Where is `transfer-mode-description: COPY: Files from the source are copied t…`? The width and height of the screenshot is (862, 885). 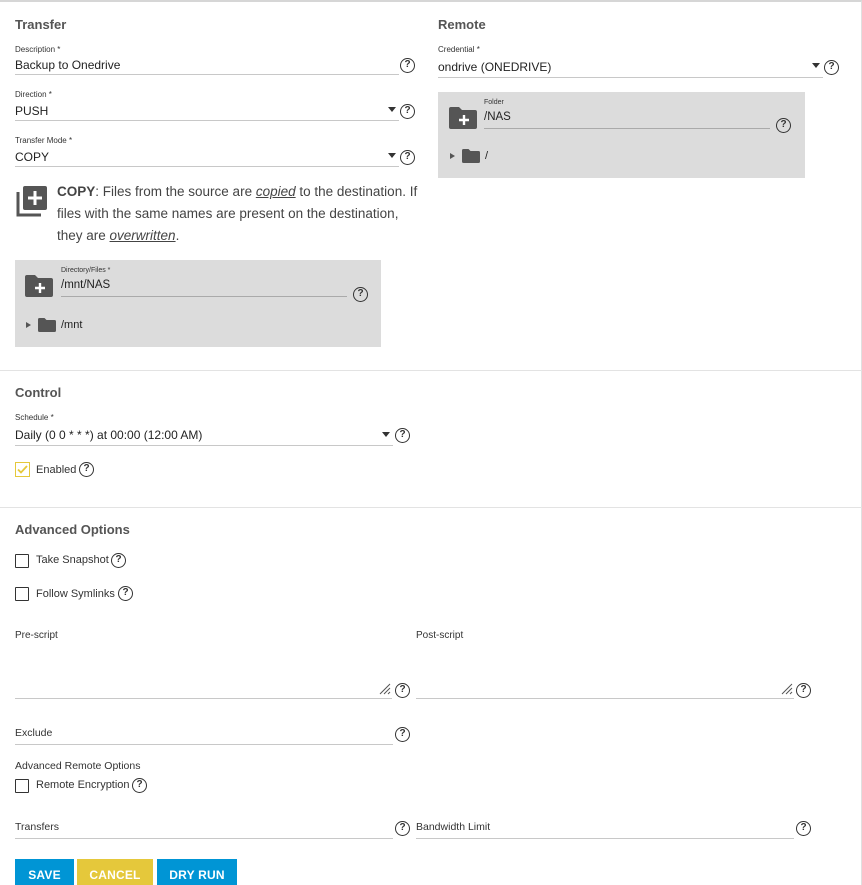 transfer-mode-description: COPY: Files from the source are copied t… is located at coordinates (237, 213).